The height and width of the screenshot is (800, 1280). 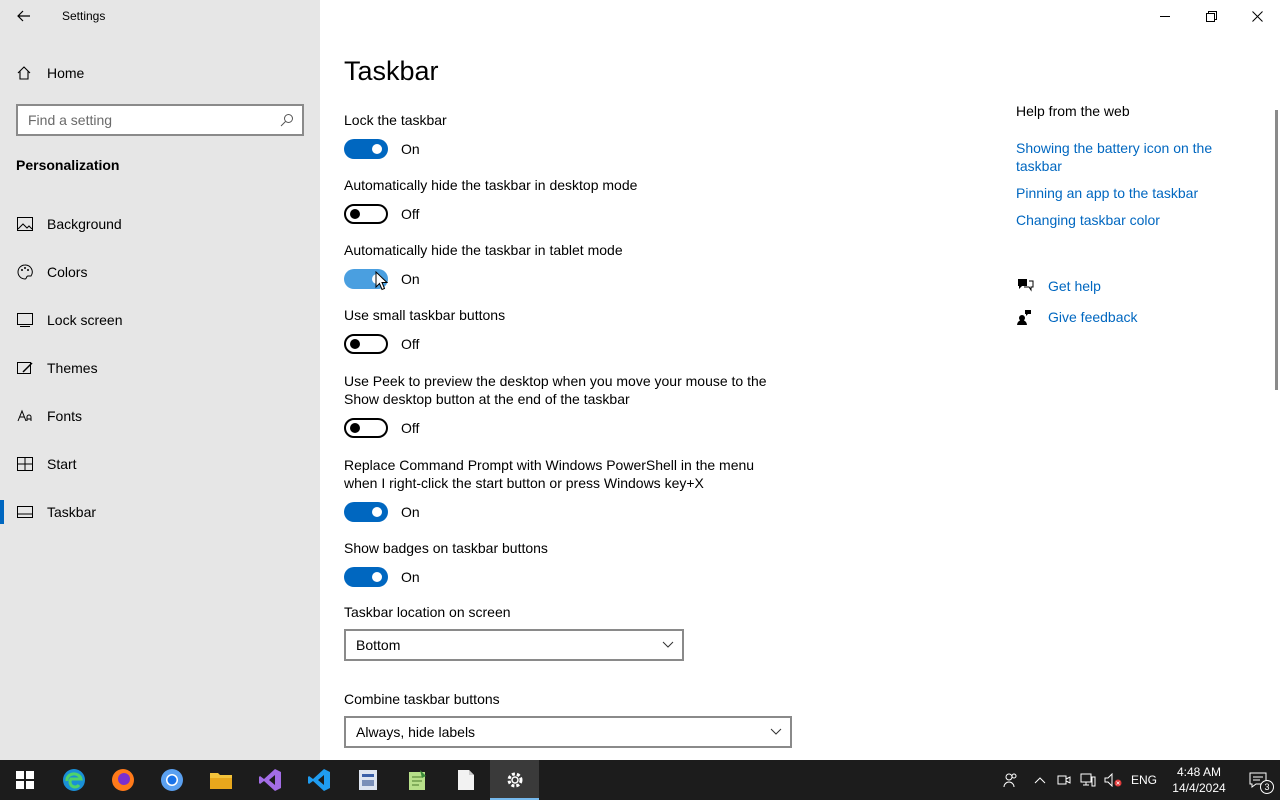 I want to click on taskbar-visual-studio, so click(x=269, y=780).